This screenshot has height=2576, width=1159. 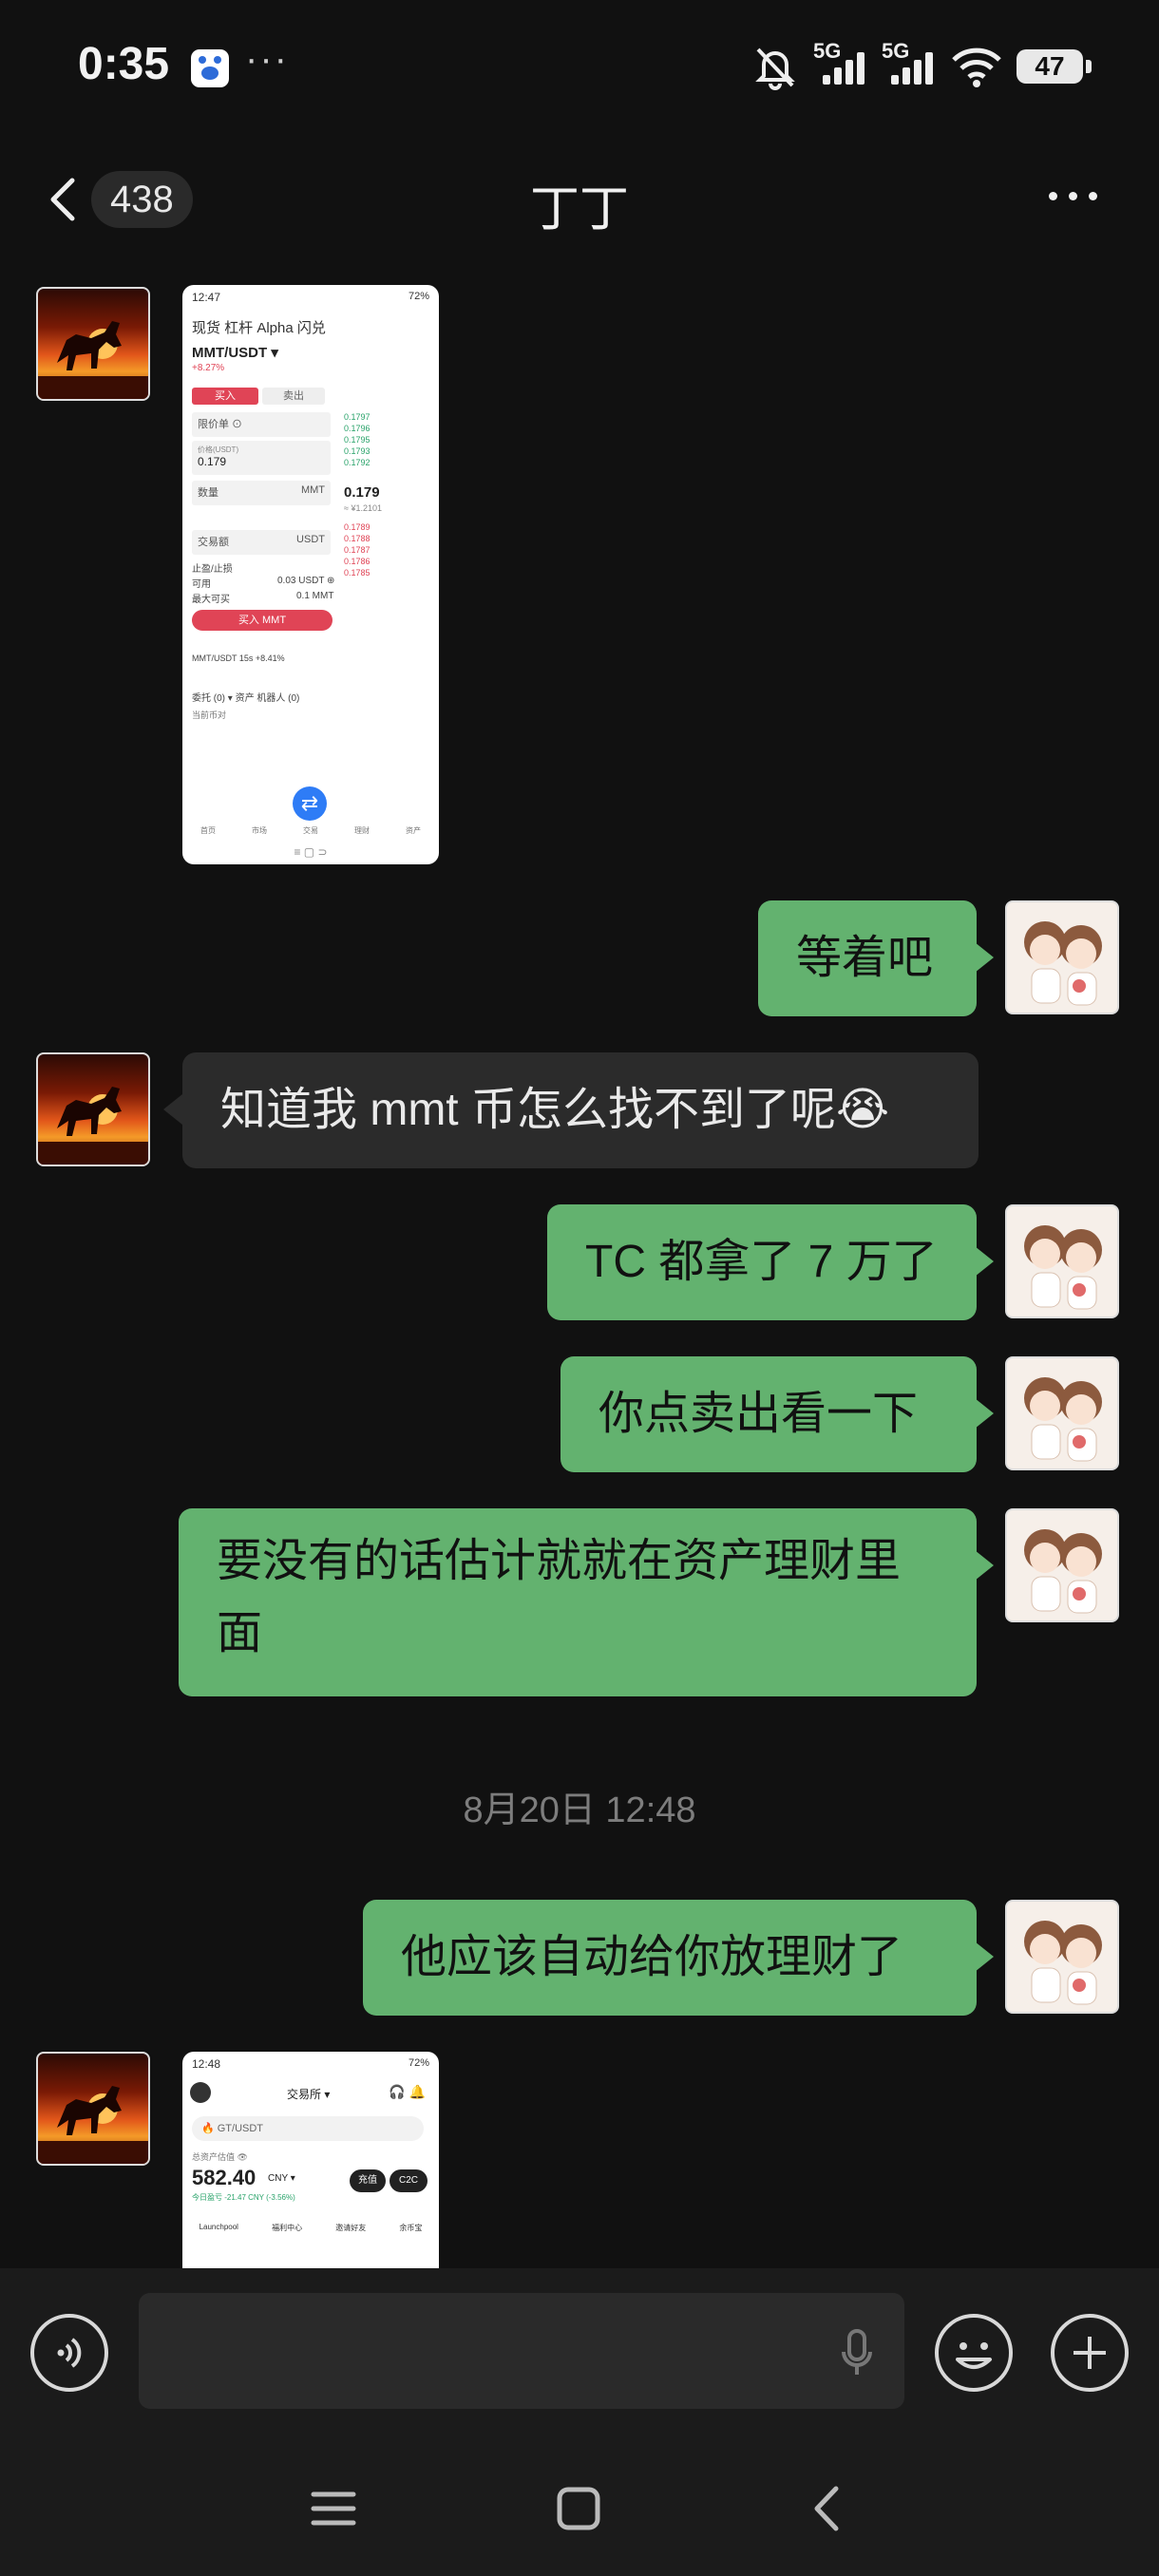 I want to click on more-notifications-icon: ···, so click(x=267, y=59).